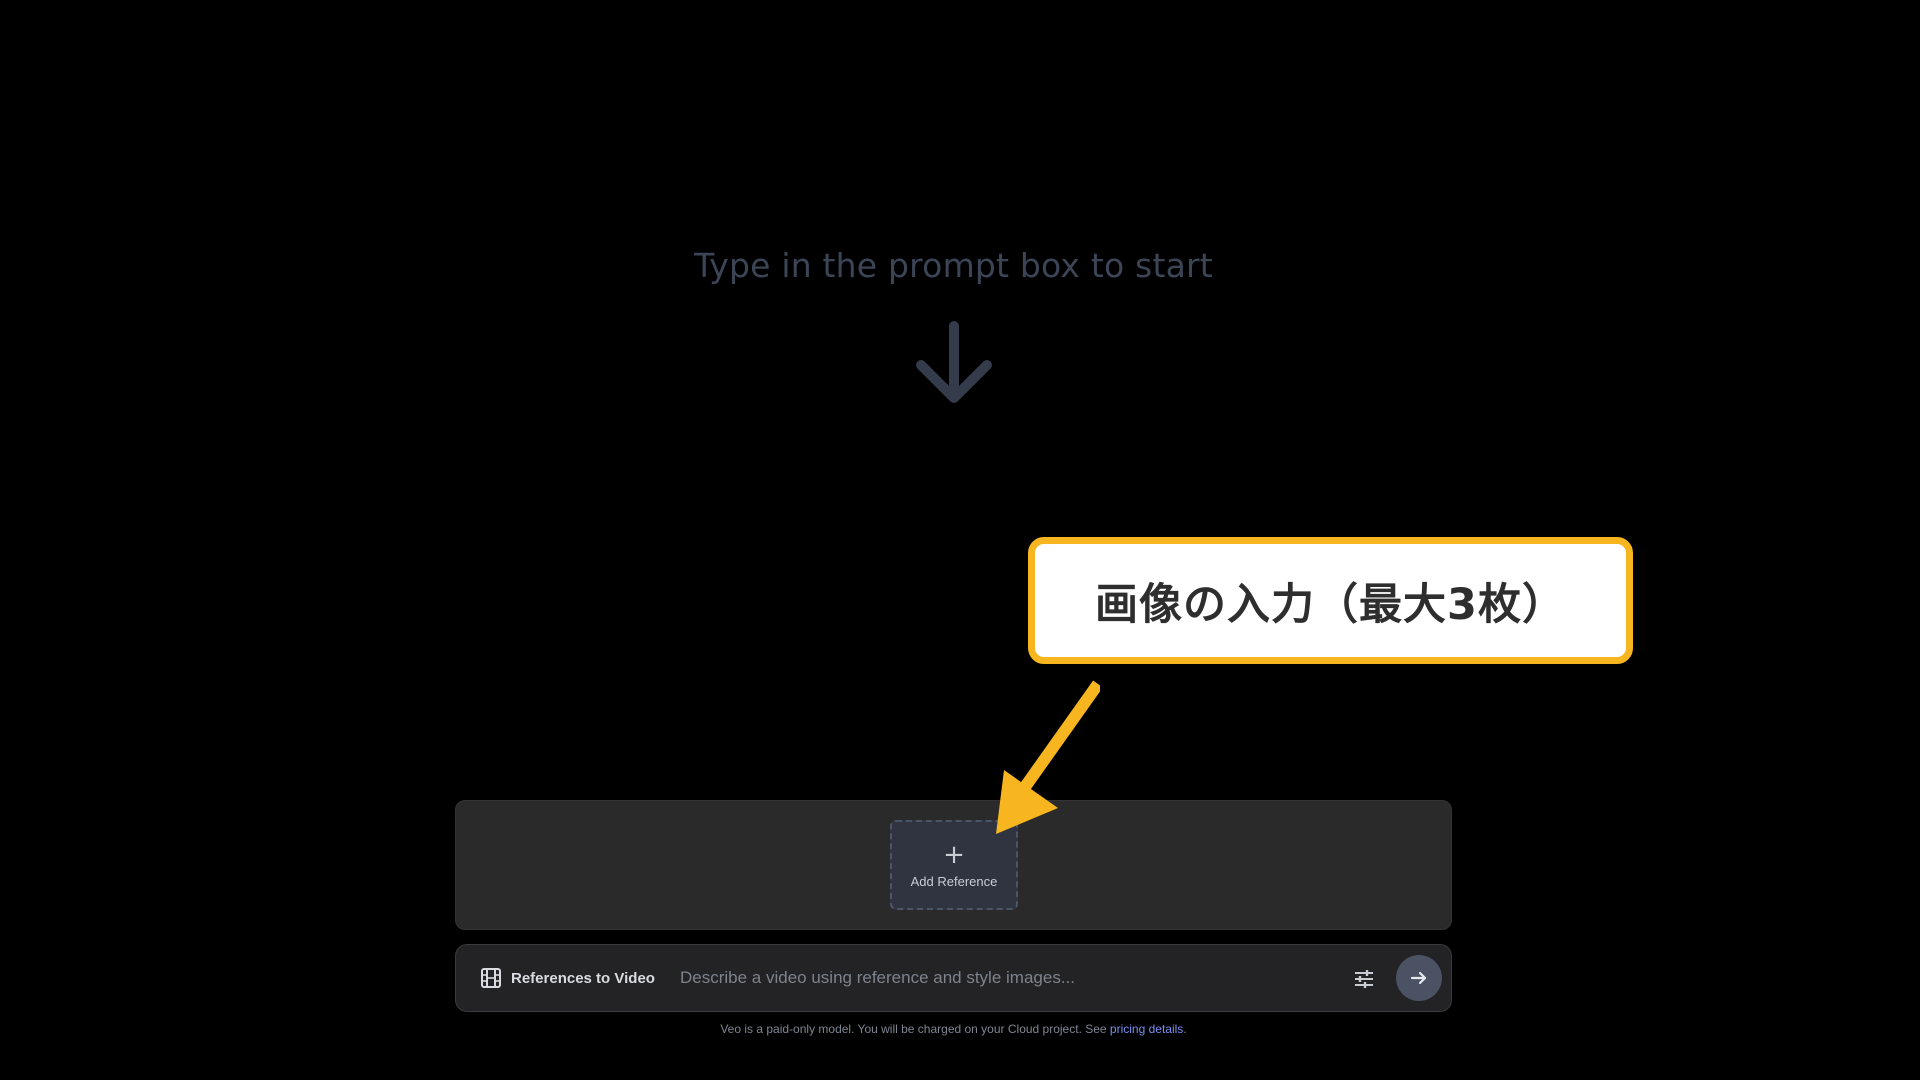  Describe the element at coordinates (954, 362) in the screenshot. I see `arrow-down-icon` at that location.